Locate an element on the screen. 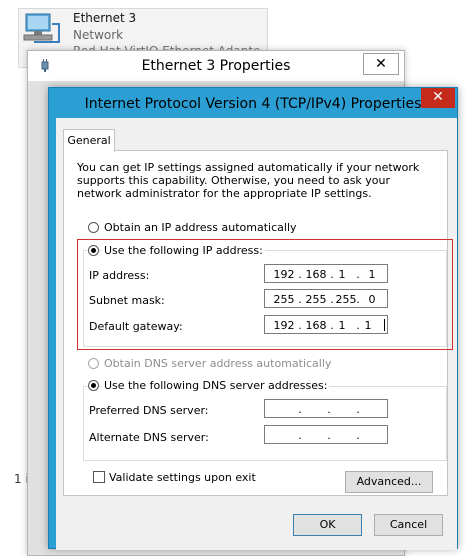 This screenshot has width=465, height=556. preferred-dns-label: Preferred DNS server: is located at coordinates (149, 410).